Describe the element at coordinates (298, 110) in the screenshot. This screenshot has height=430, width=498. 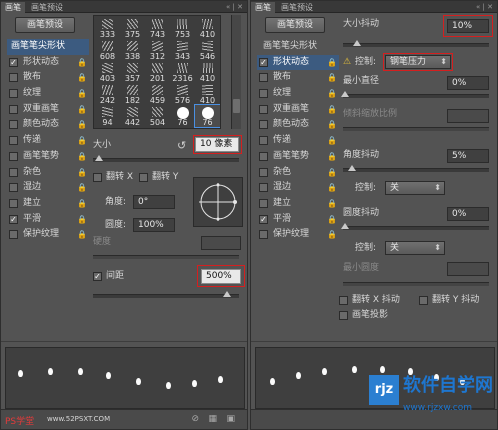
I see `list-item: 双重画笔 🔒` at that location.